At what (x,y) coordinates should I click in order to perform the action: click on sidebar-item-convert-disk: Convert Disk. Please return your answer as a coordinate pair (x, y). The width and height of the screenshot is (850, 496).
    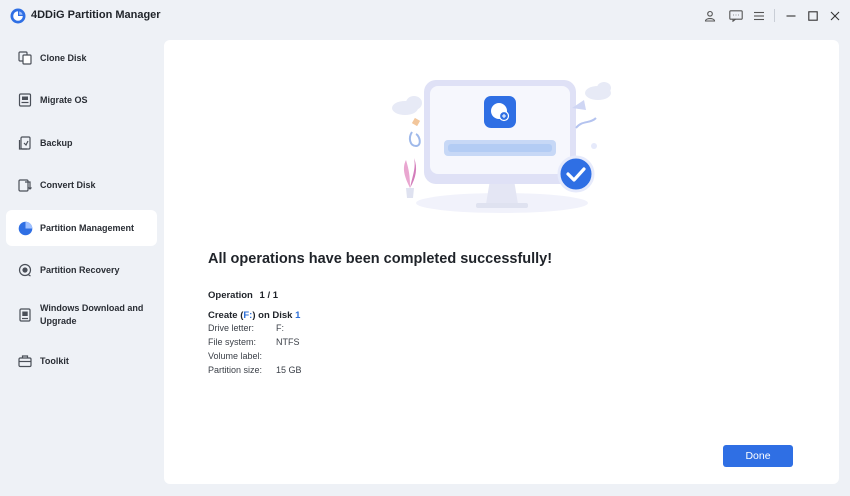
    Looking at the image, I should click on (81, 185).